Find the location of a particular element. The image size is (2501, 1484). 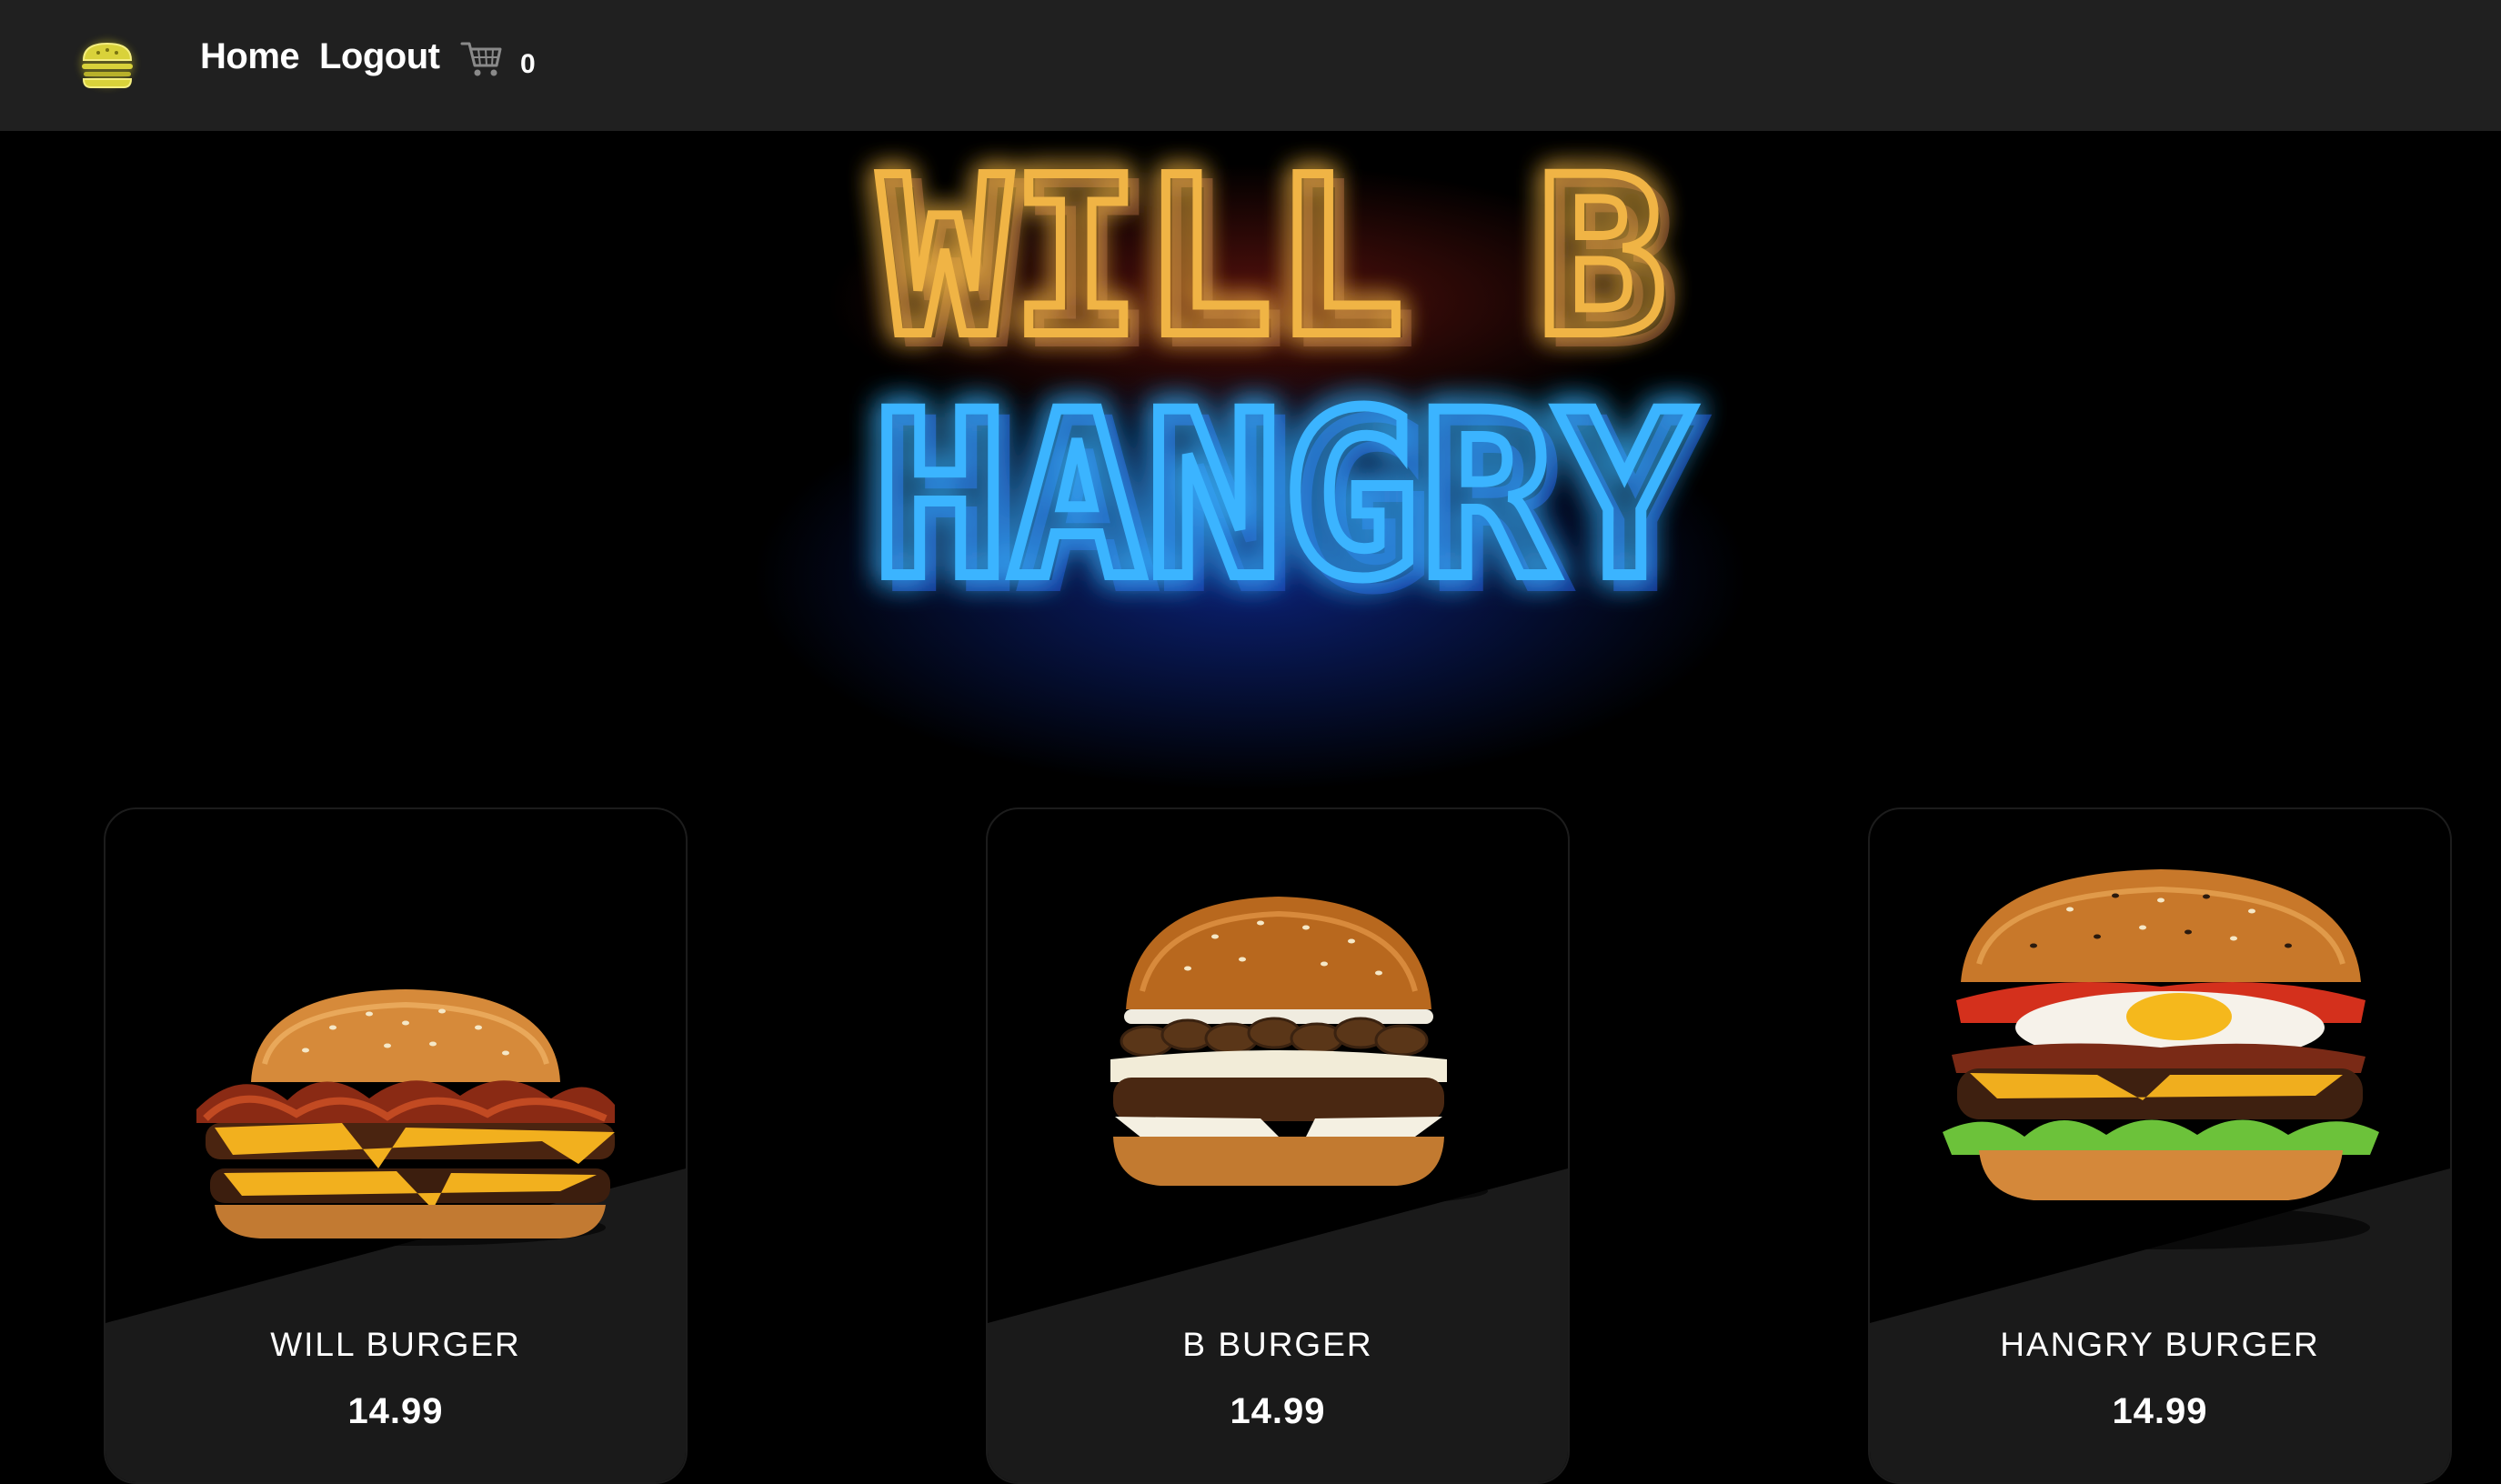

will-burger-image is located at coordinates (405, 1117).